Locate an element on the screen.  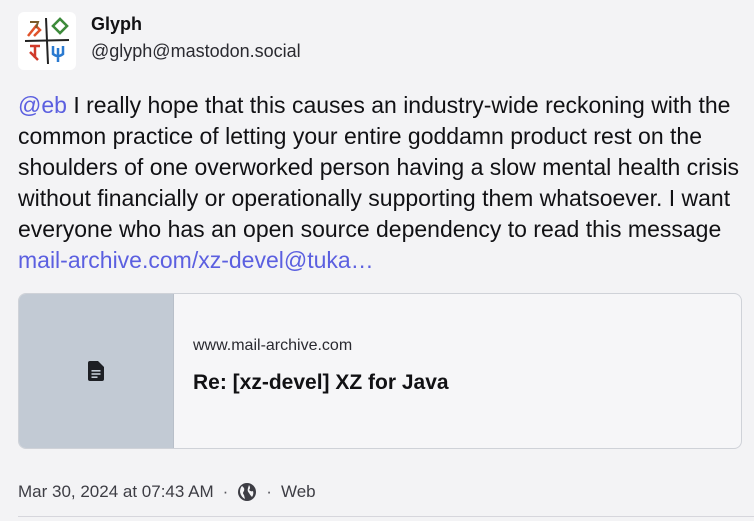
account-handle: @glyph@mastodon.social is located at coordinates (196, 51).